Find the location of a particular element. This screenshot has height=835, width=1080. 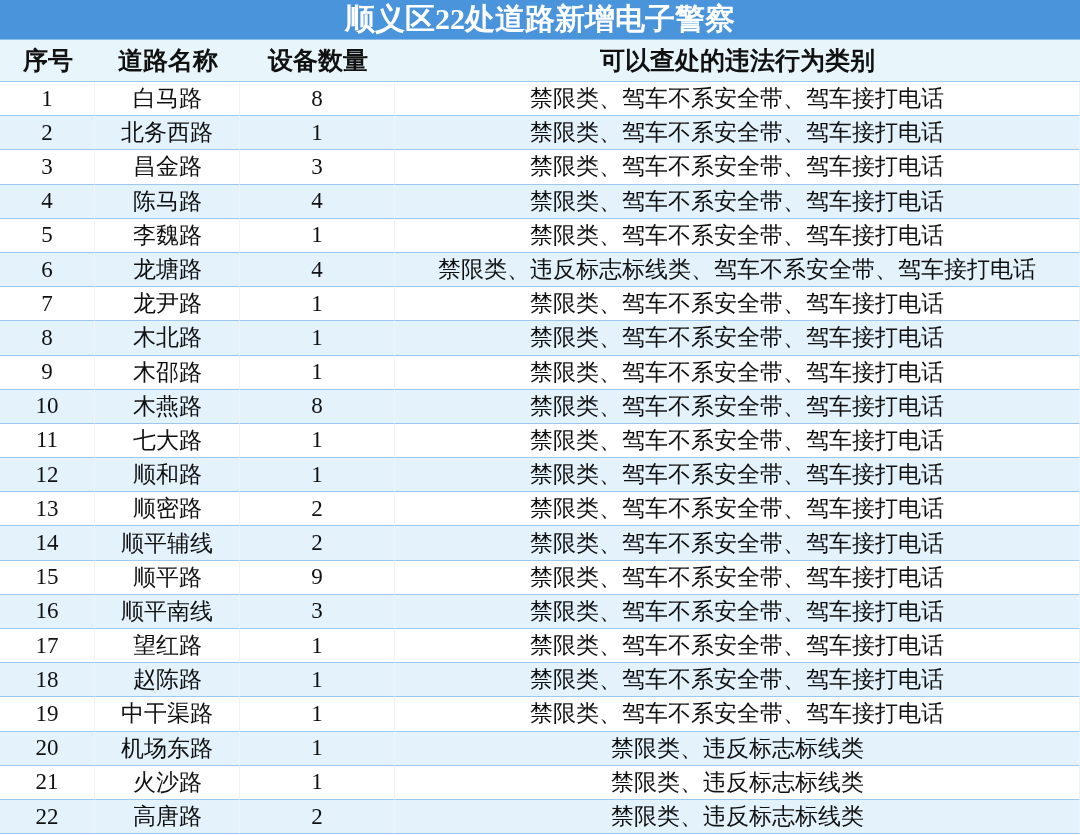

table-cell: 赵陈路 is located at coordinates (167, 680).